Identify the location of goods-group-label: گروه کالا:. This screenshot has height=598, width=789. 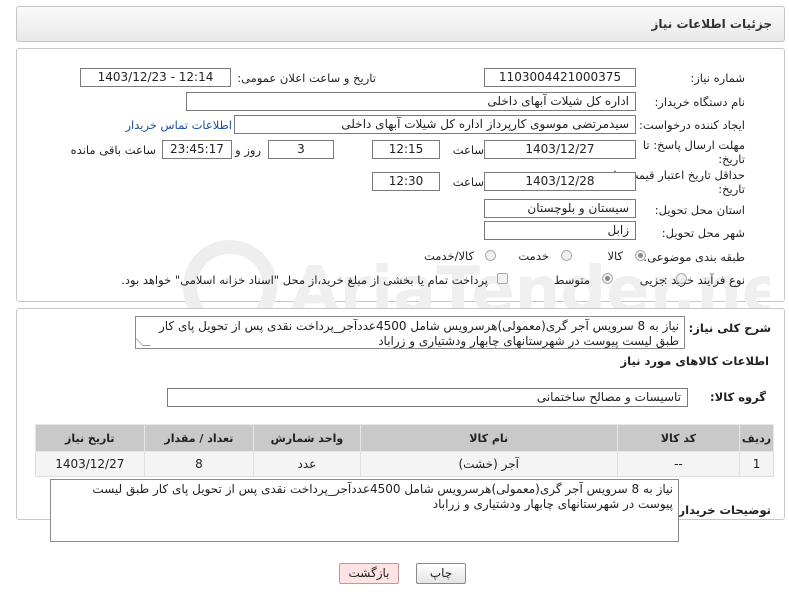
(738, 397).